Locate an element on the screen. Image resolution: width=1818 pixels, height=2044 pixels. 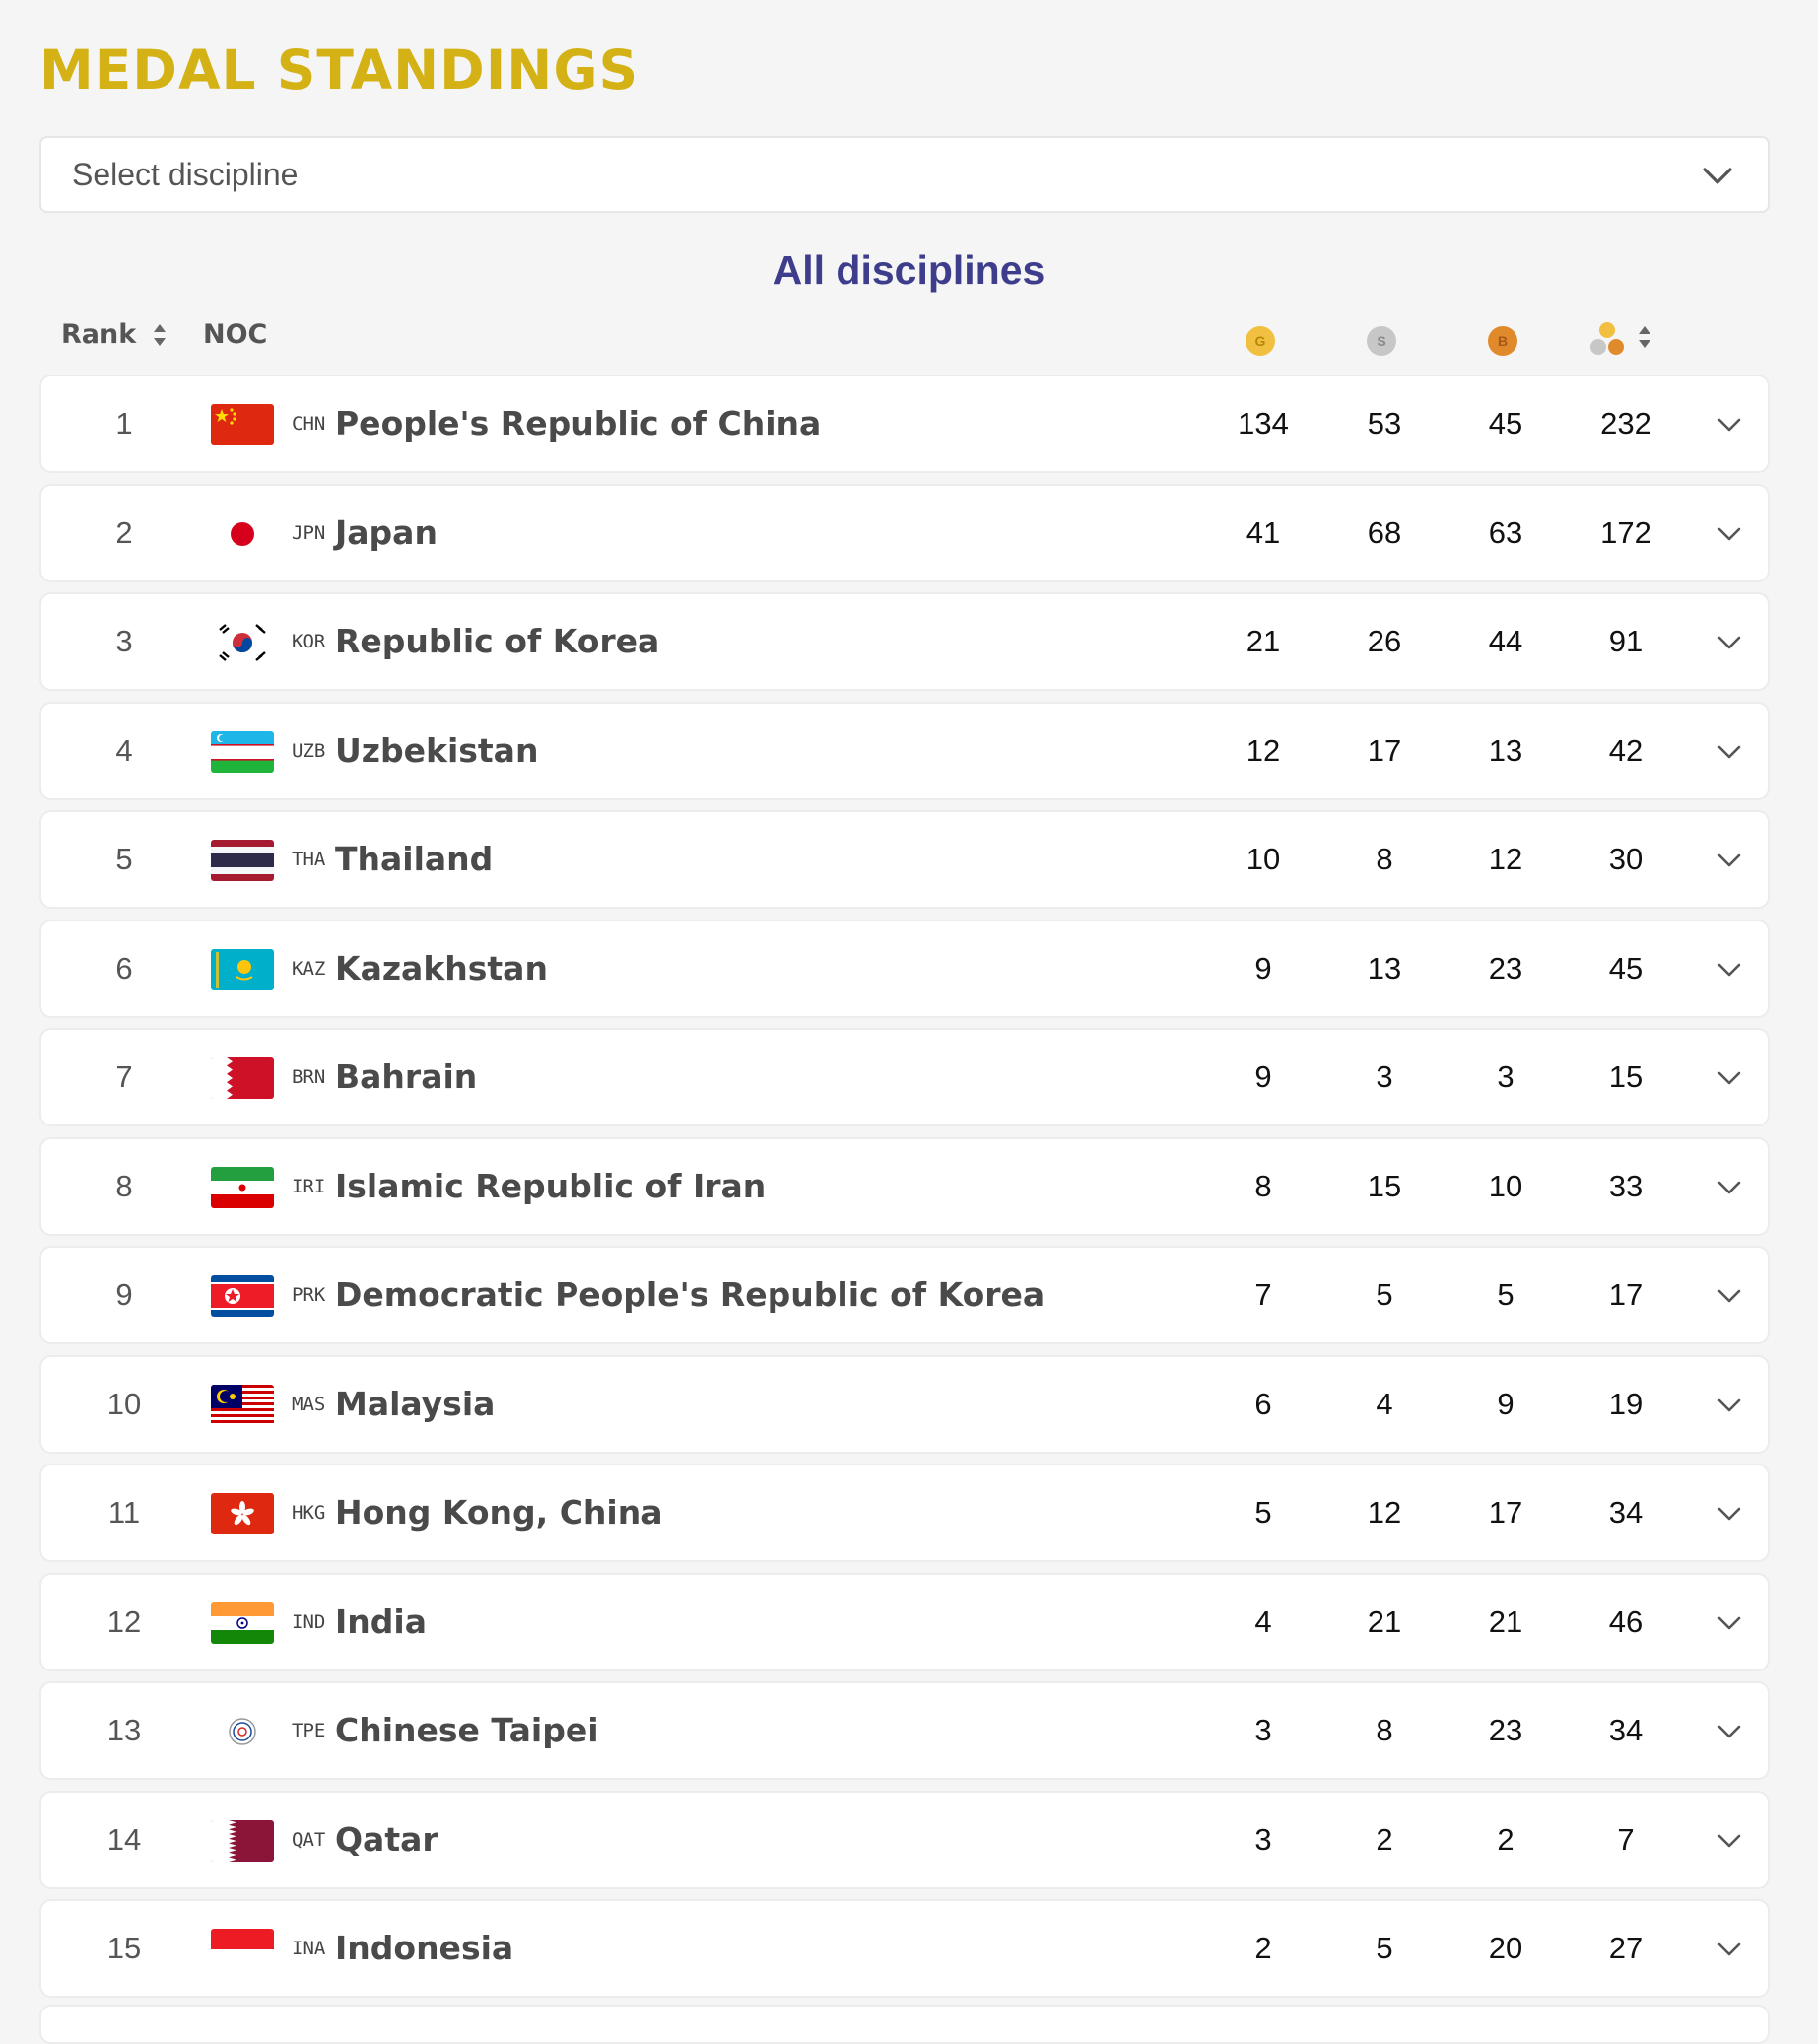
bronze-letter: B is located at coordinates (1503, 341).